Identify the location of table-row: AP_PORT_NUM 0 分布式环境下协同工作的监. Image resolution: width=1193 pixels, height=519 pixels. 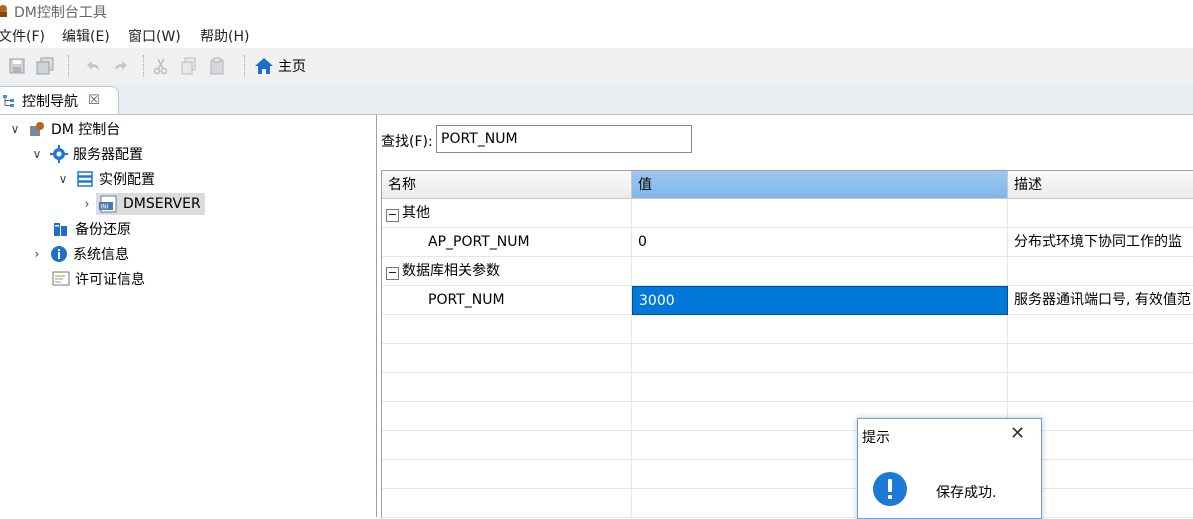
(787, 242).